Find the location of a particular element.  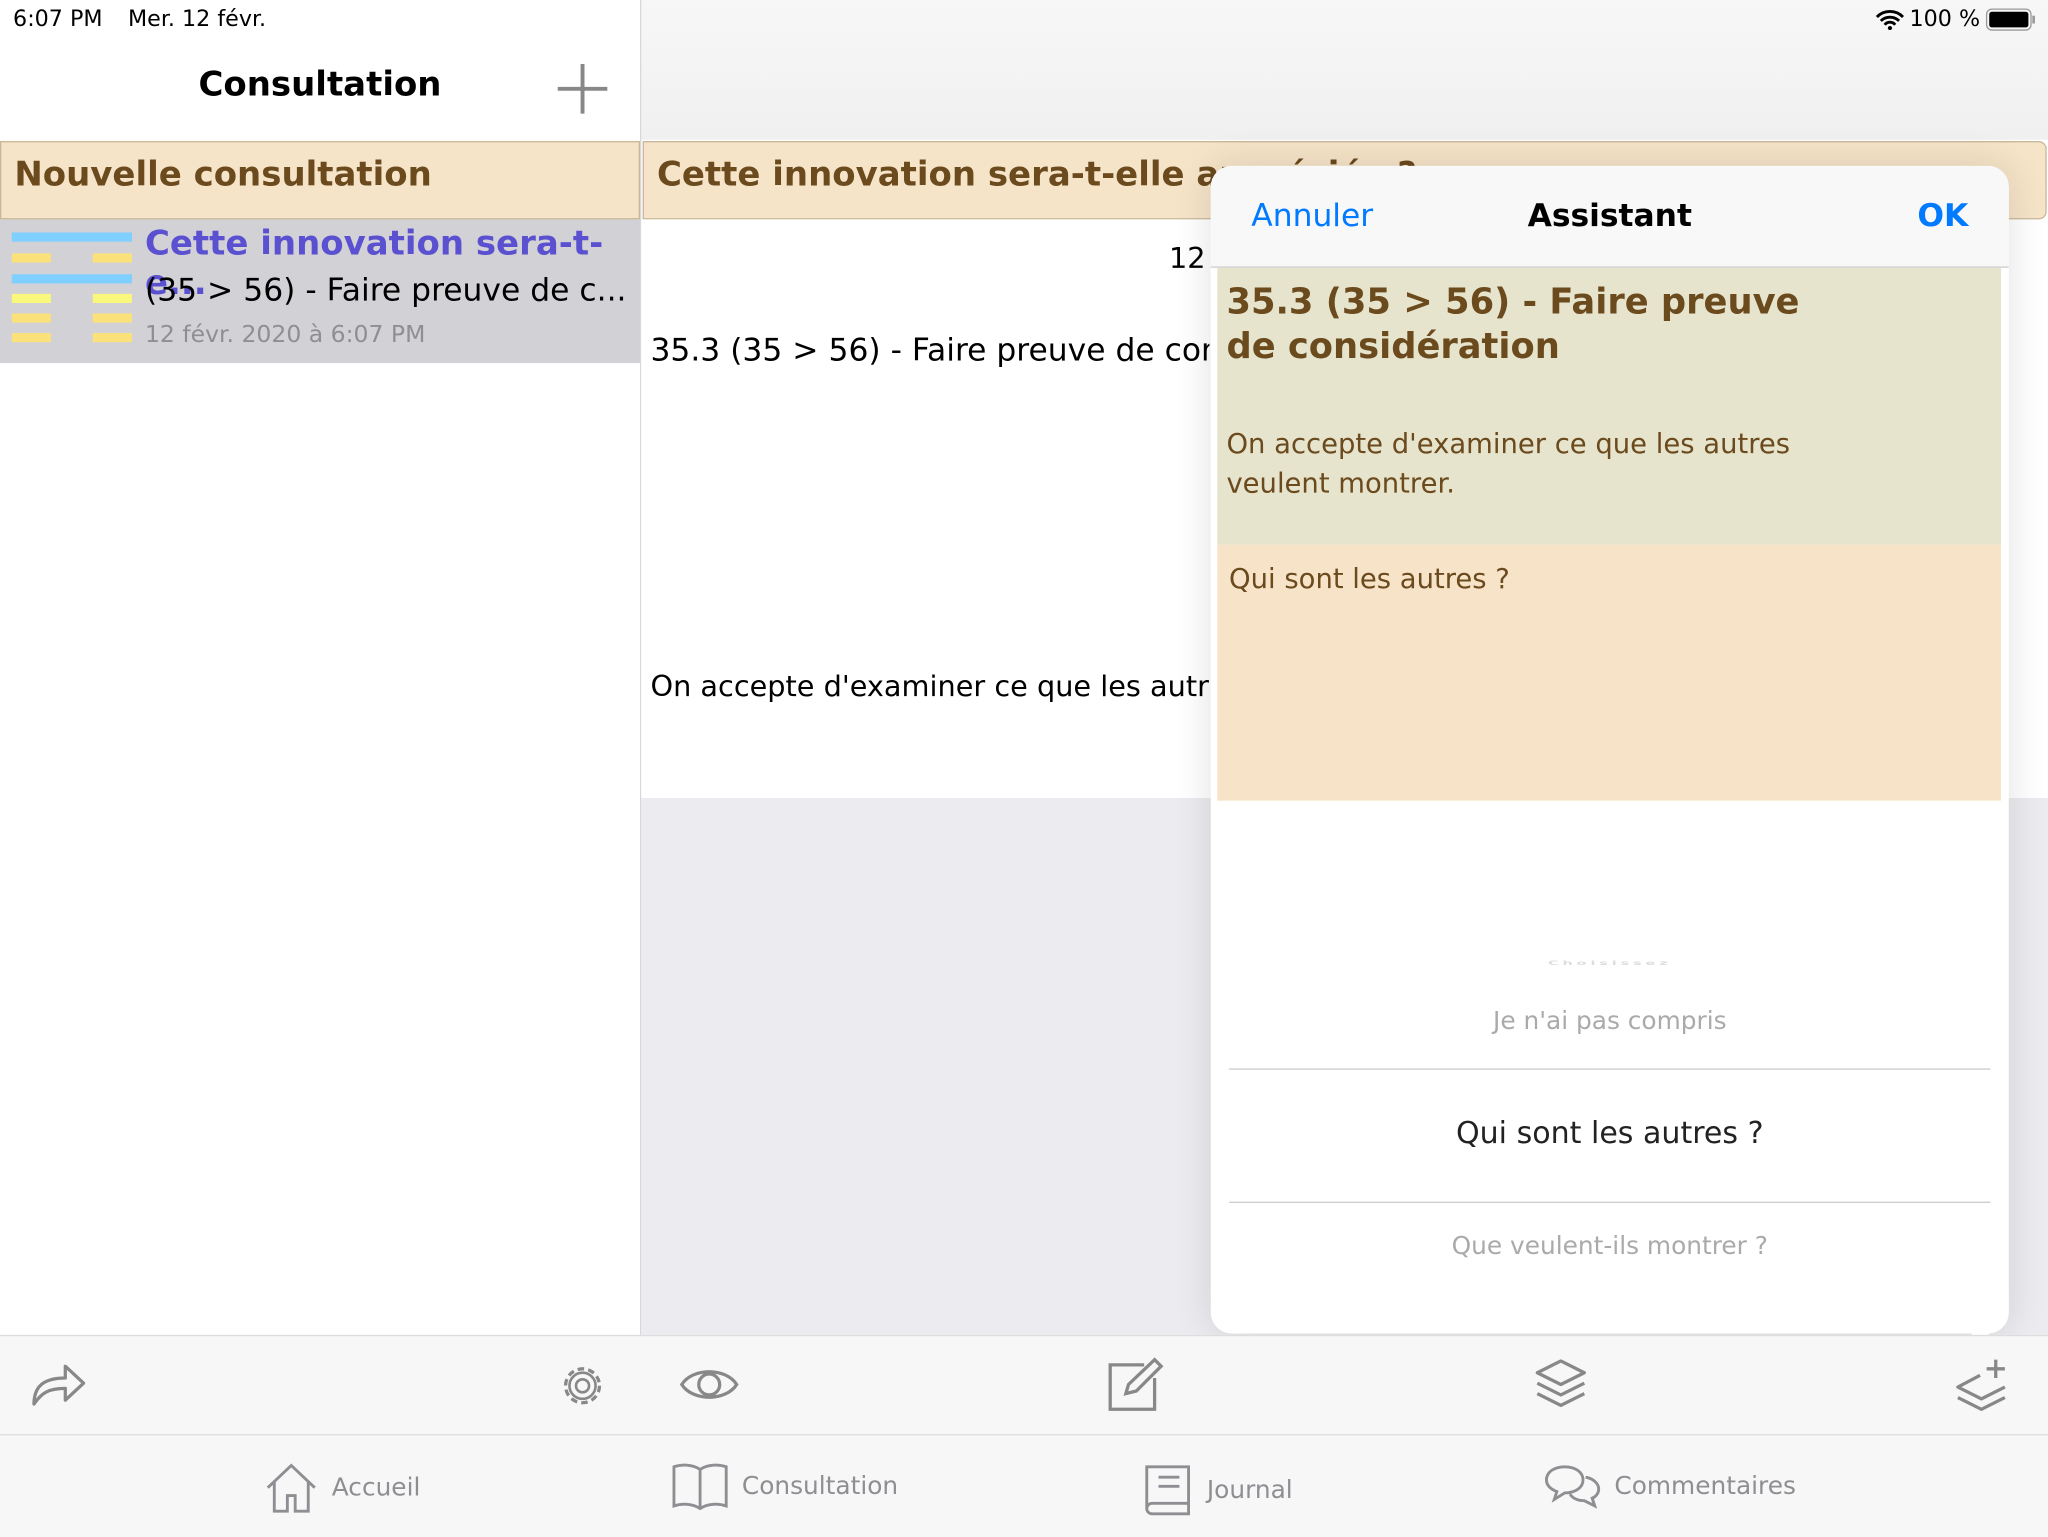

plus-icon is located at coordinates (582, 88).